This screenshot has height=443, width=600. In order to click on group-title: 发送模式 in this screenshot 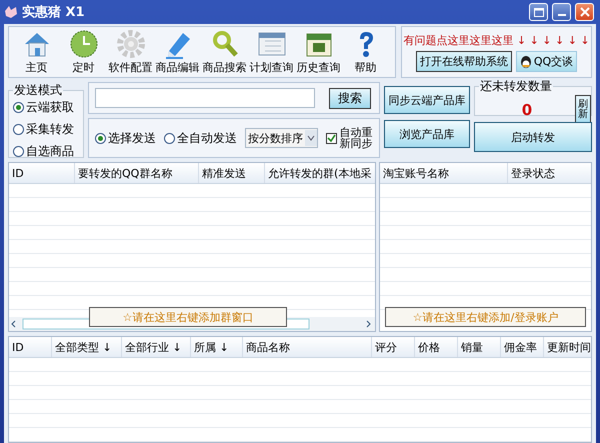, I will do `click(38, 90)`.